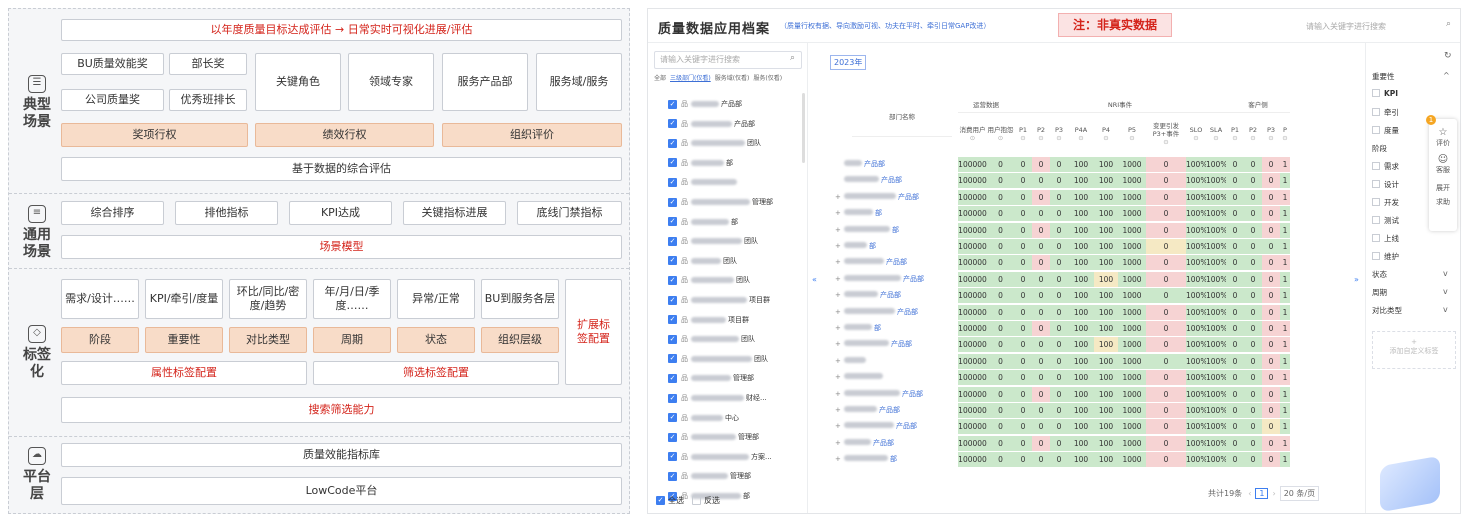 The height and width of the screenshot is (522, 1469). I want to click on filter-option: 牵引, so click(1385, 112).